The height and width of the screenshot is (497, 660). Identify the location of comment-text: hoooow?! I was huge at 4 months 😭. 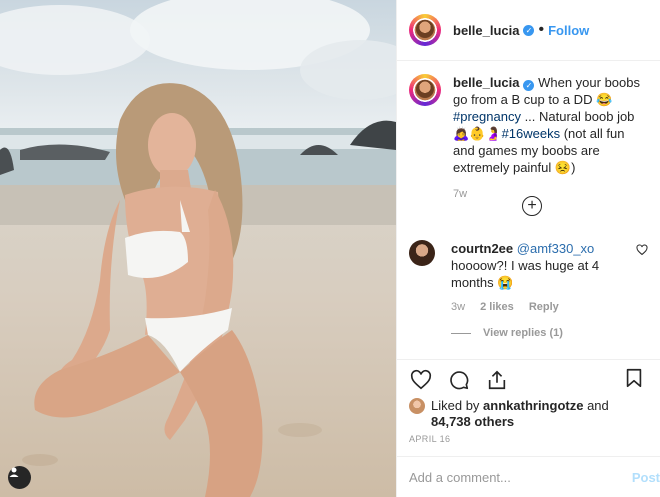
(525, 274).